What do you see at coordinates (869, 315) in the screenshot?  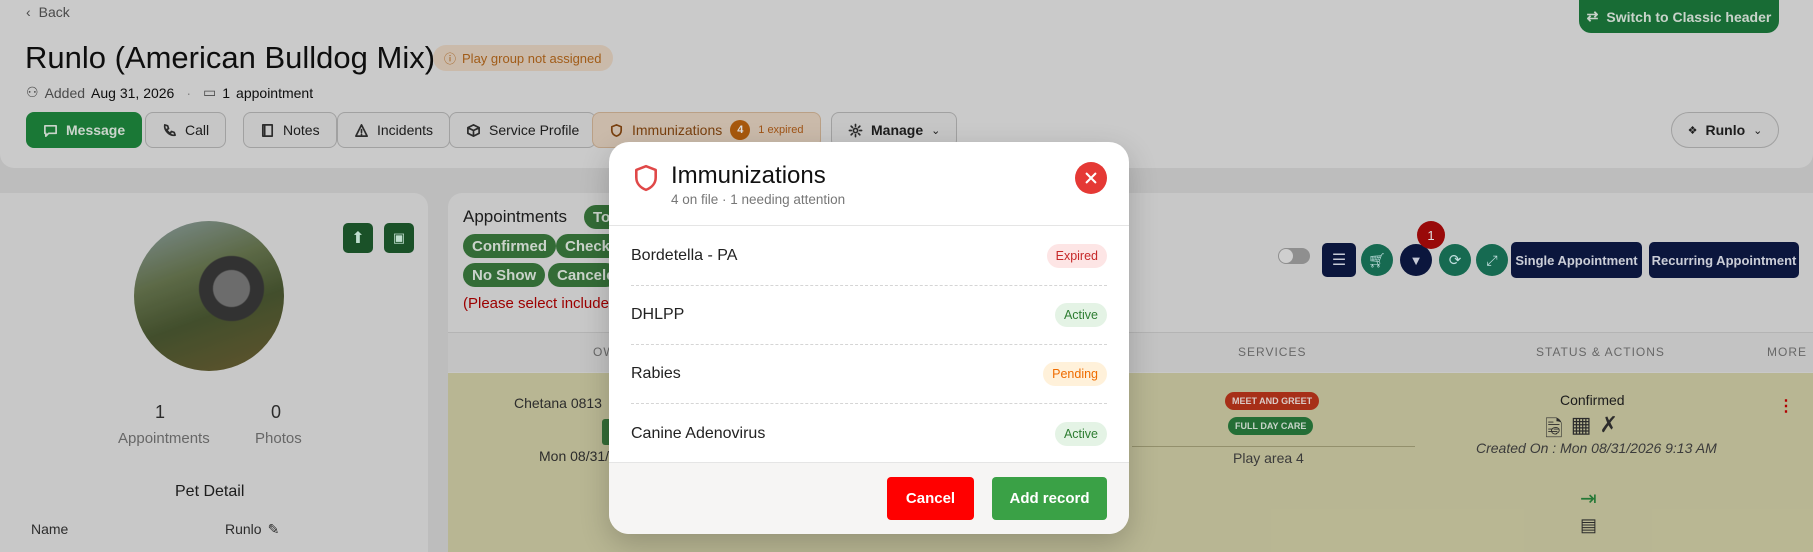 I see `list-item: DHLPP Active` at bounding box center [869, 315].